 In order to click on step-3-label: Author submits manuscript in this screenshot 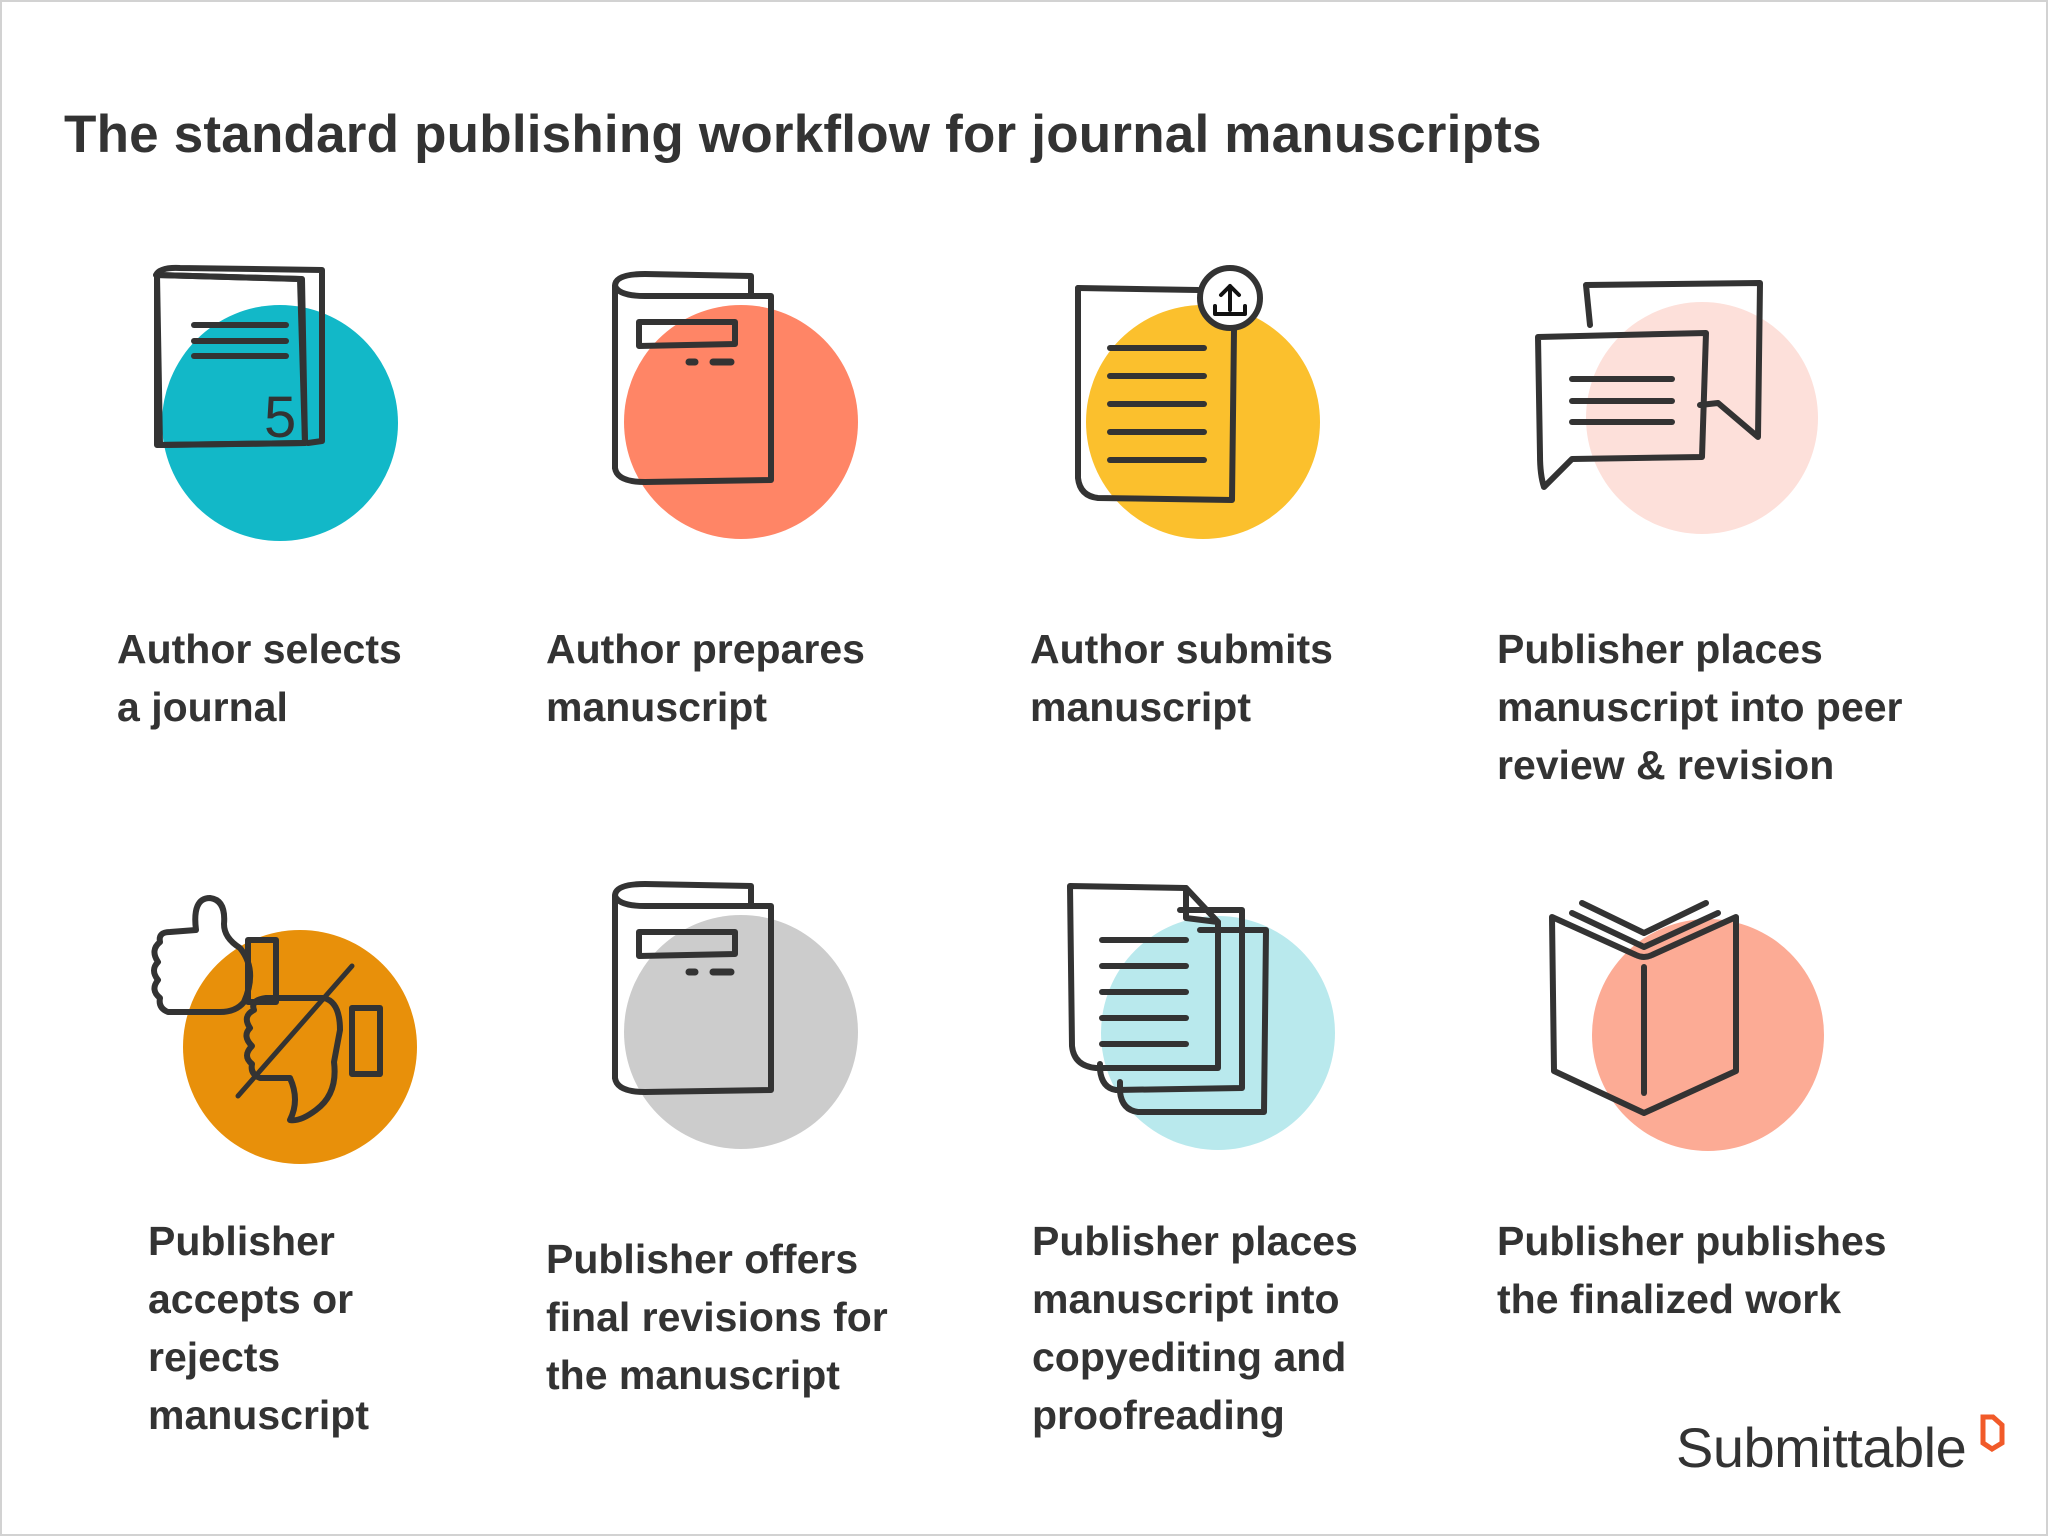, I will do `click(1181, 678)`.